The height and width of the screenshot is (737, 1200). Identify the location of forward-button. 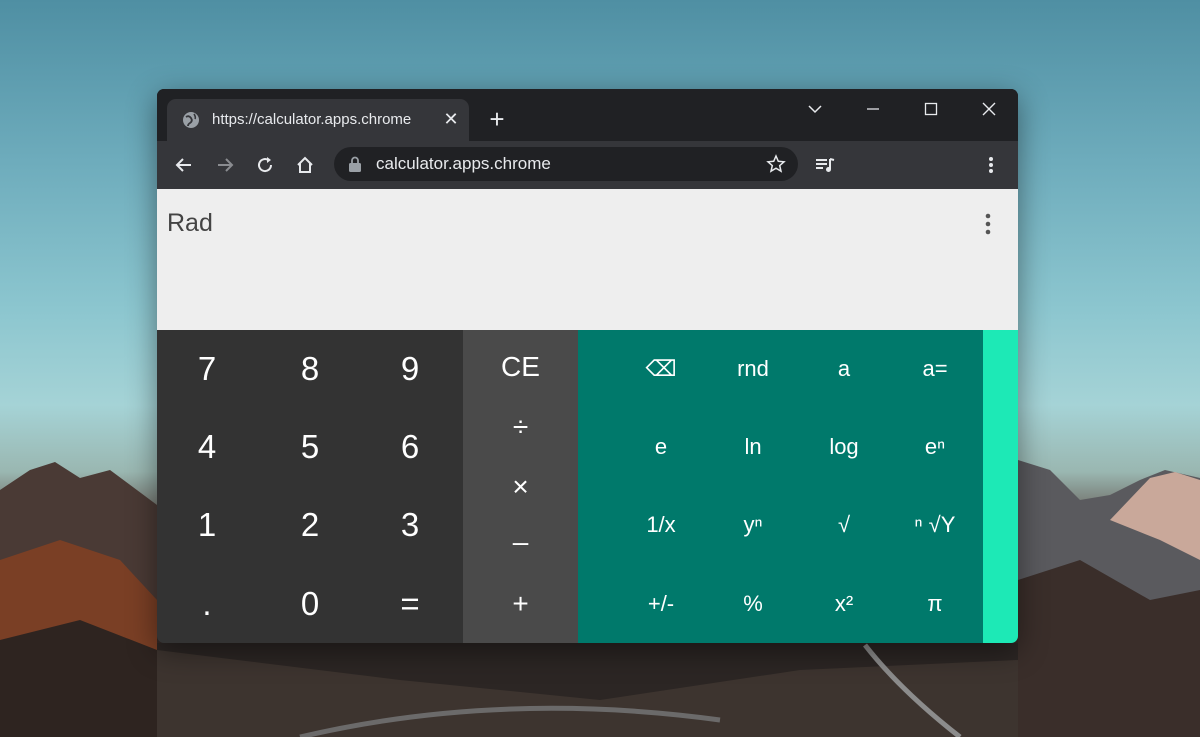
(225, 165).